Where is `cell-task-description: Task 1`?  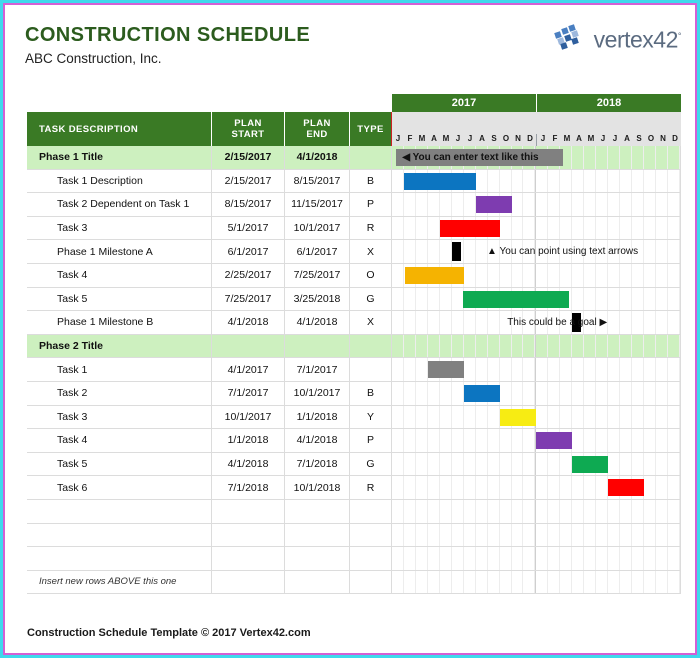 cell-task-description: Task 1 is located at coordinates (119, 370).